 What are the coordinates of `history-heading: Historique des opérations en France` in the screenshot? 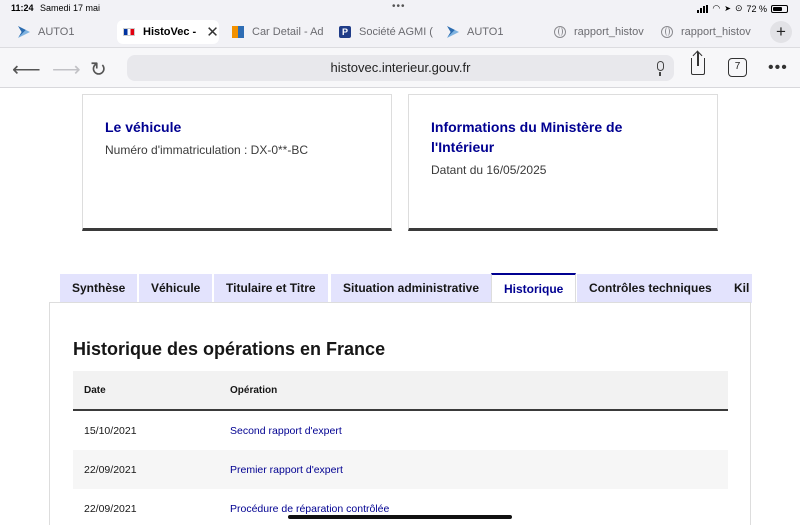 It's located at (229, 349).